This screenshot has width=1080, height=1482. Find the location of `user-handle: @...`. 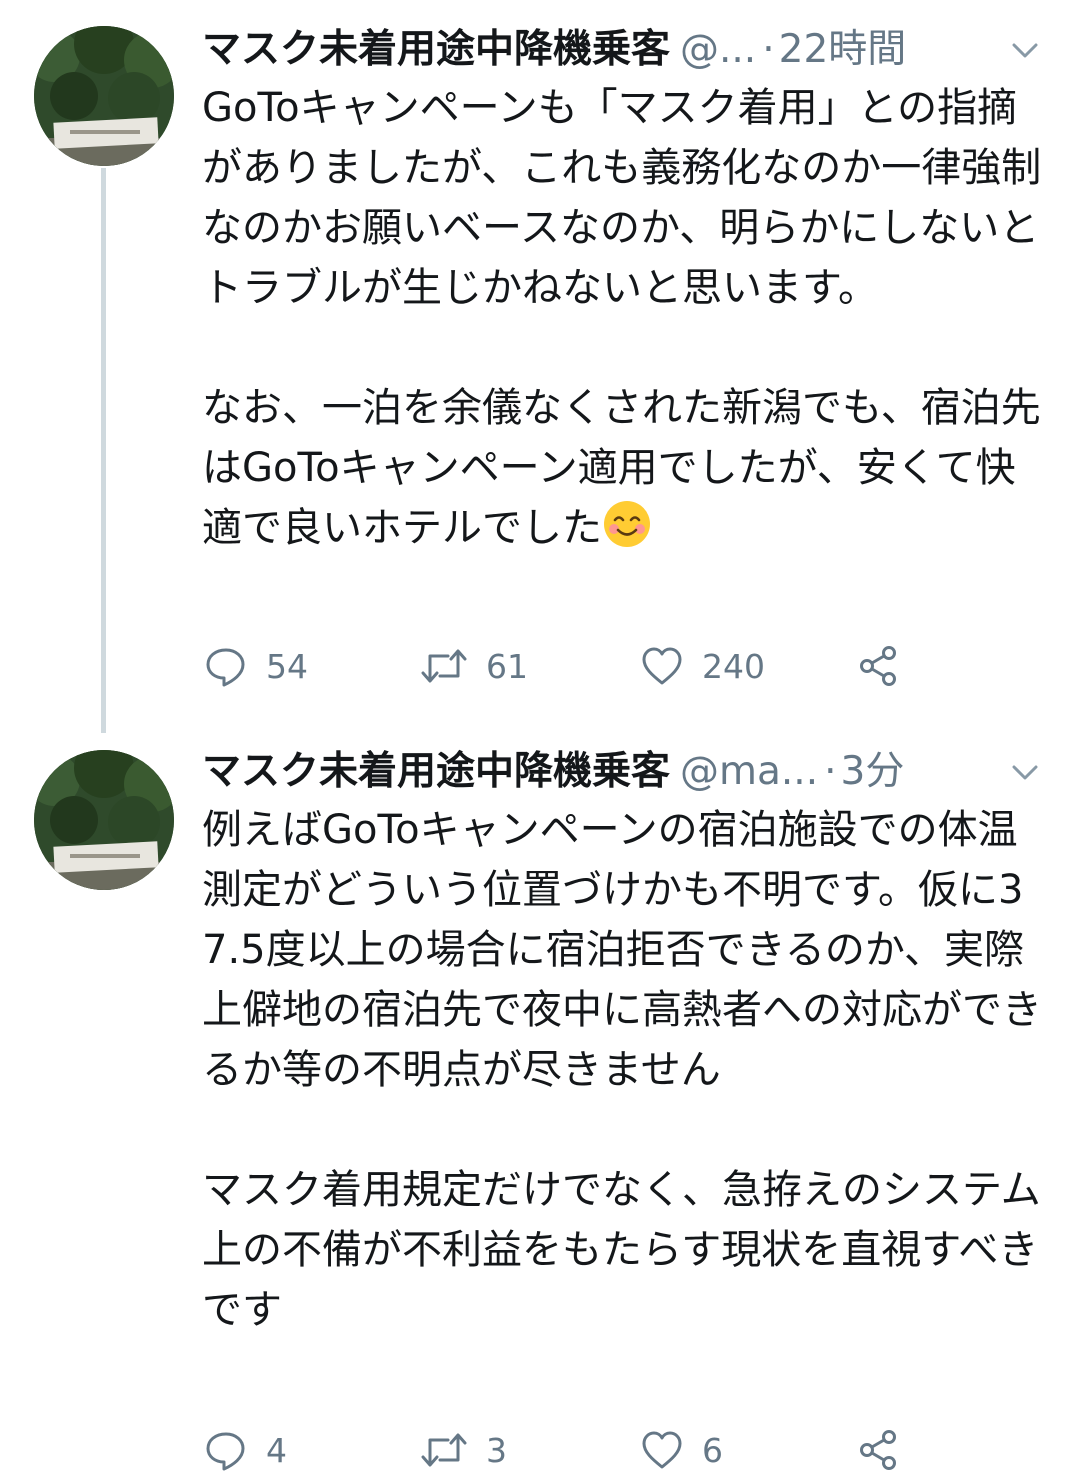

user-handle: @... is located at coordinates (718, 49).